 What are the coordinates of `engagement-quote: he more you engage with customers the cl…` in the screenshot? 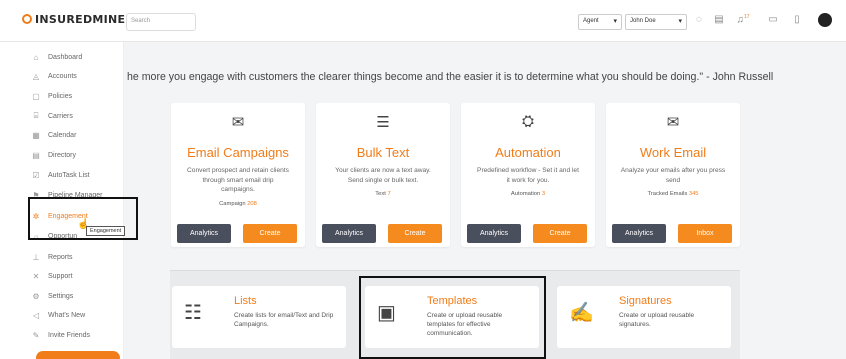 It's located at (450, 77).